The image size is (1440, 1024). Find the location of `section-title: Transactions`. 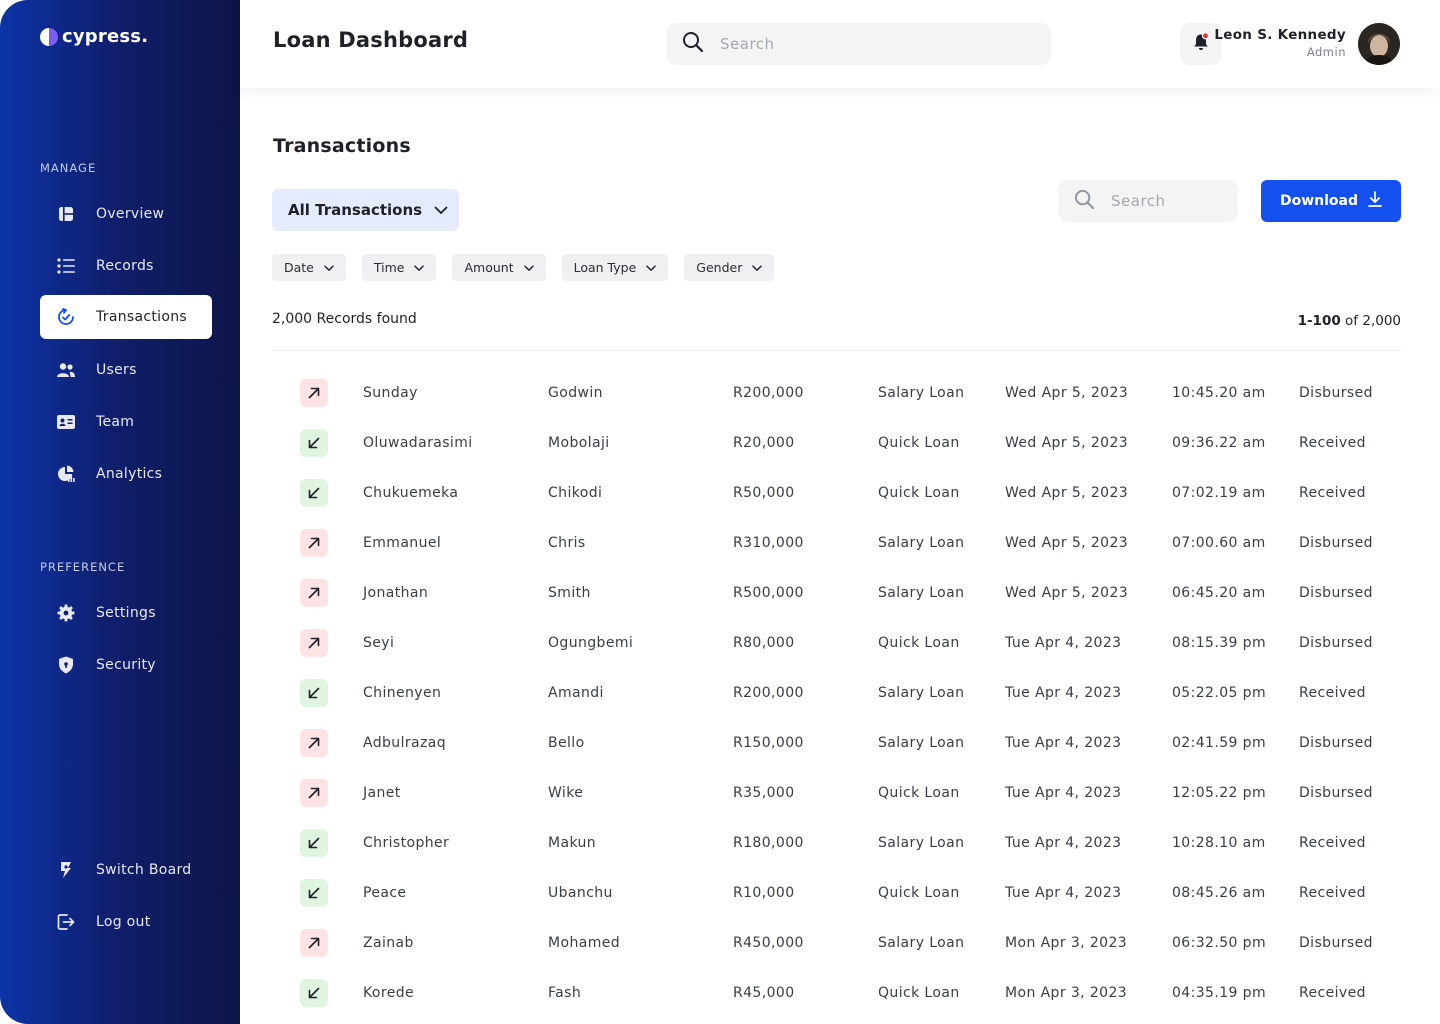

section-title: Transactions is located at coordinates (342, 146).